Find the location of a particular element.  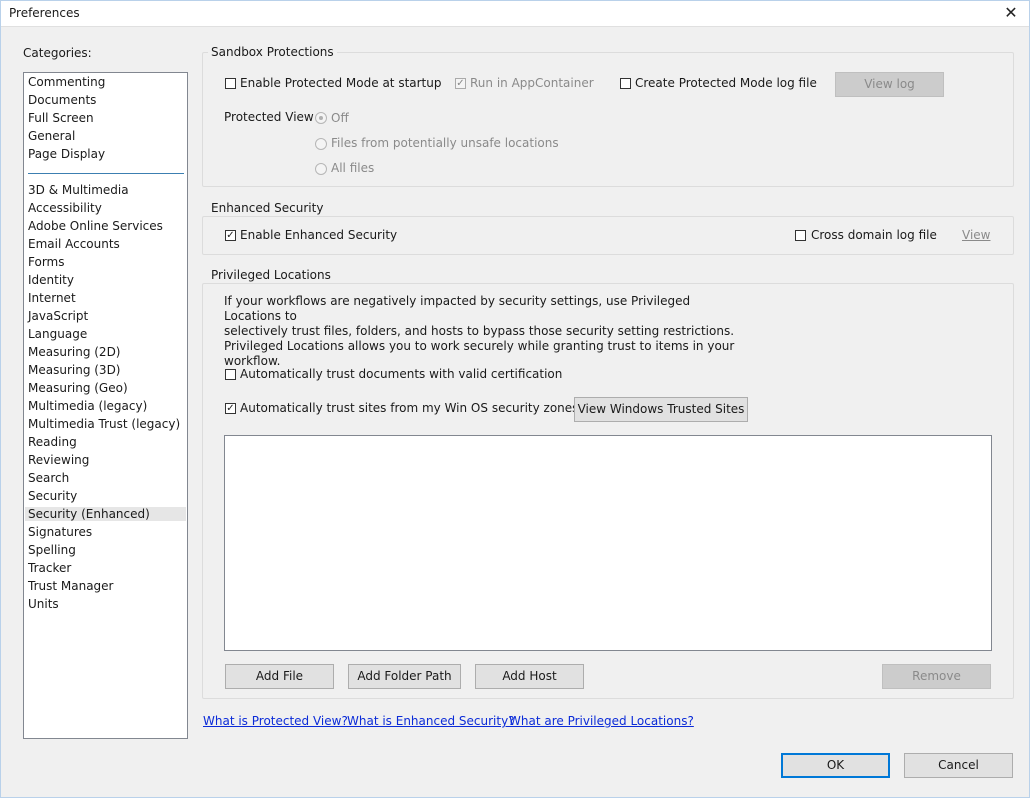

category-item-adobe-online-services: Adobe Online Services is located at coordinates (95, 226).